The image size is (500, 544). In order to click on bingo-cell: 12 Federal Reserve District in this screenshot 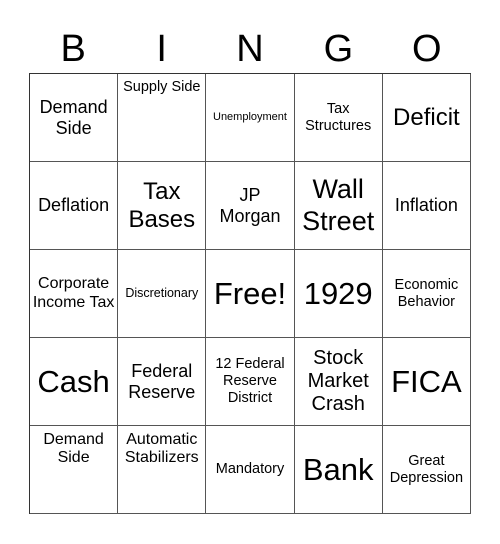, I will do `click(250, 382)`.